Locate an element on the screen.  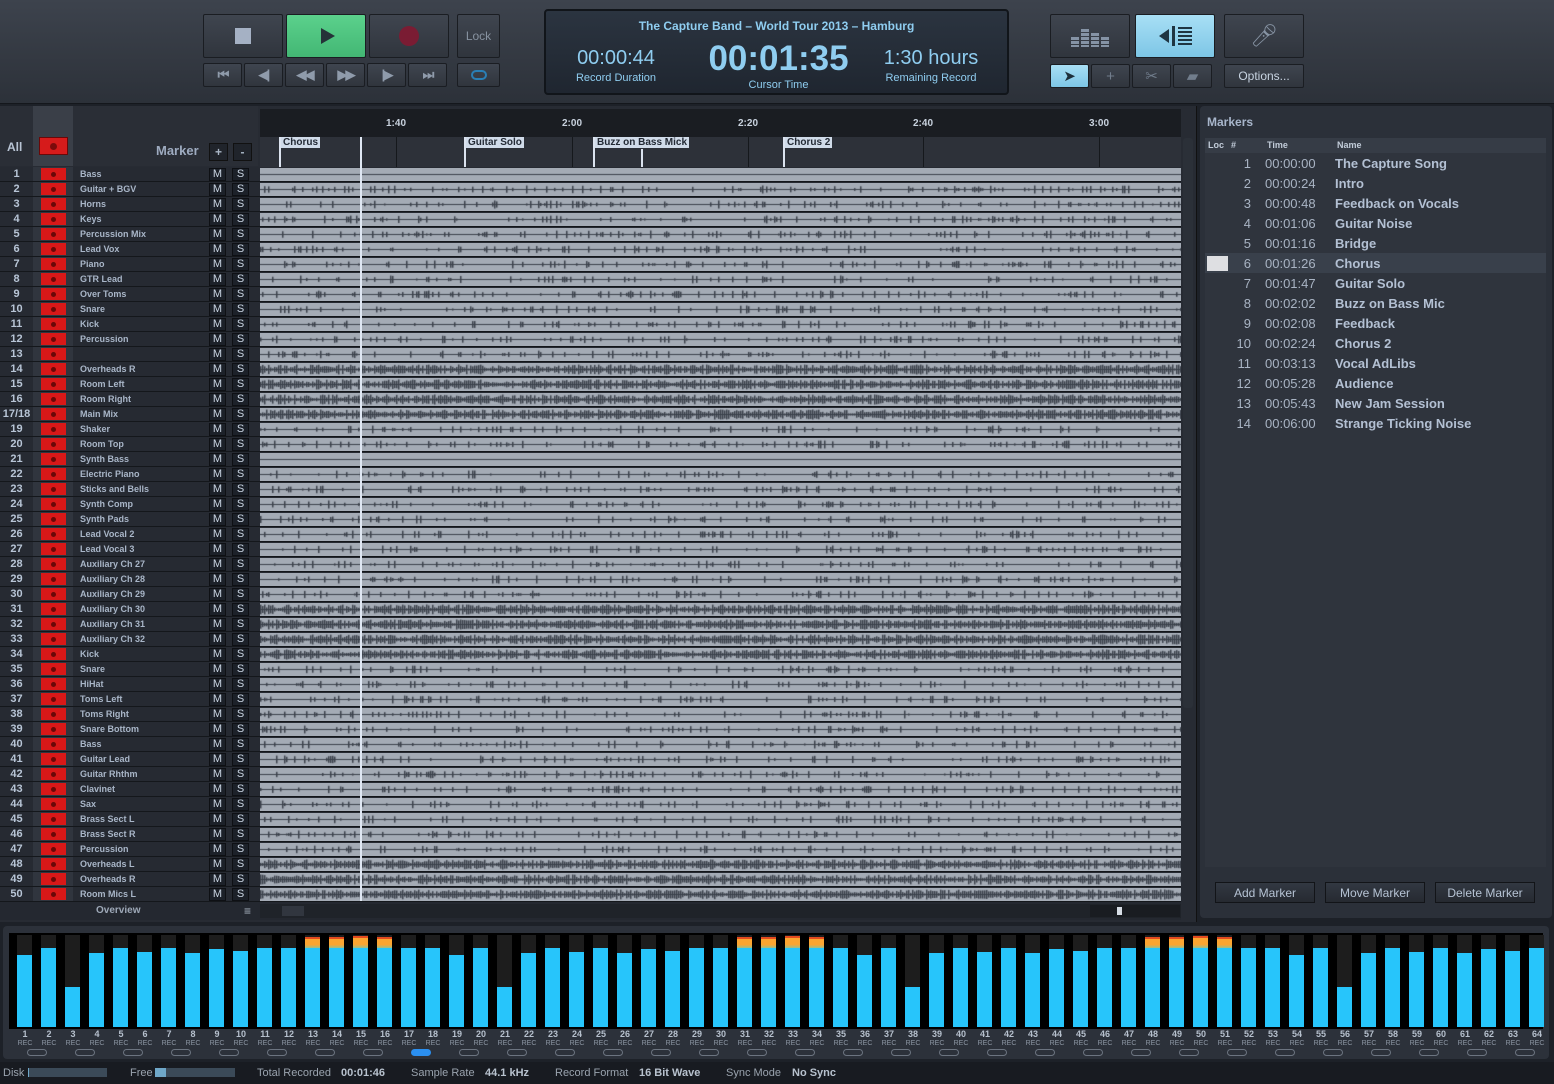
track-row: 37 Toms Left M S is located at coordinates (590, 699).